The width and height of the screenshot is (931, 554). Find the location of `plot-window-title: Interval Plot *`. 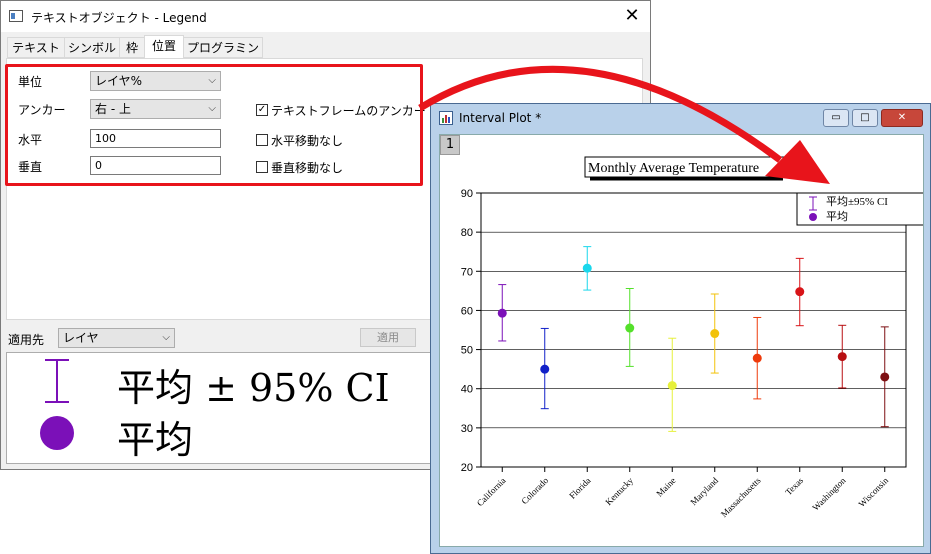

plot-window-title: Interval Plot * is located at coordinates (500, 118).